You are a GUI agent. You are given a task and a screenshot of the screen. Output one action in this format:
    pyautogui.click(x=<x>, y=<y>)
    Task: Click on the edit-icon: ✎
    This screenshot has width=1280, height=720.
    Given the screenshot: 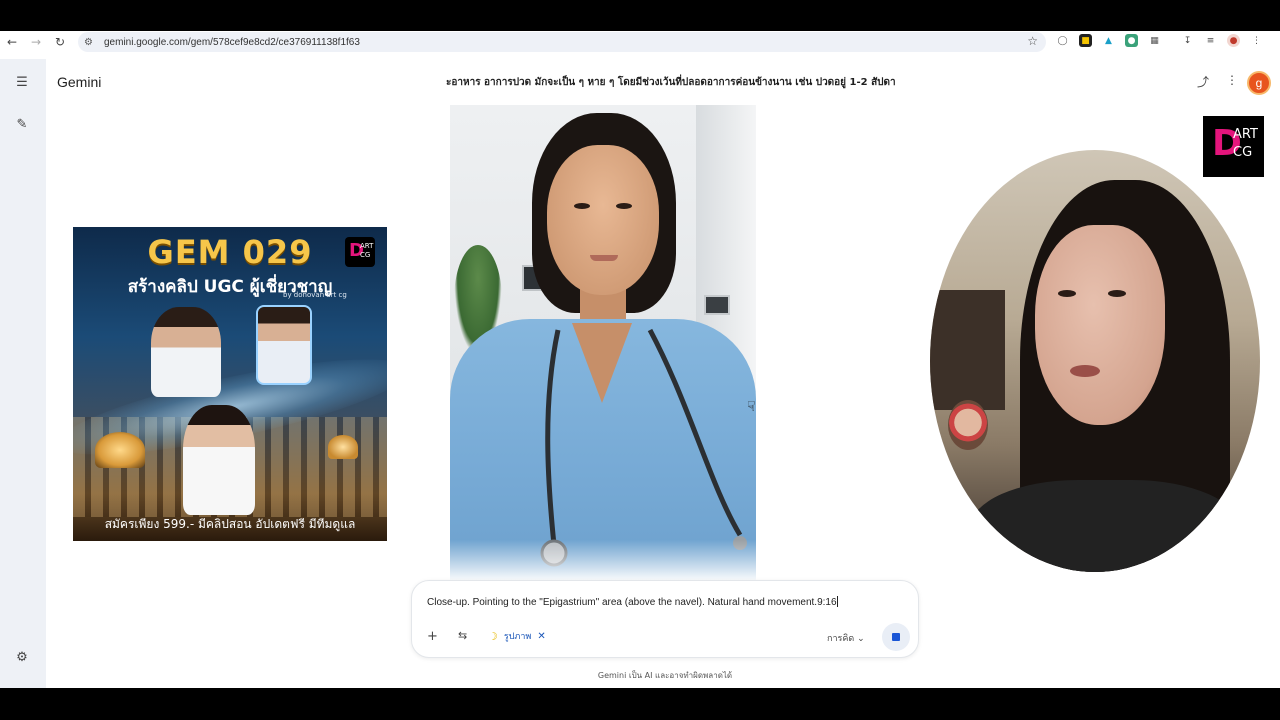 What is the action you would take?
    pyautogui.click(x=22, y=124)
    